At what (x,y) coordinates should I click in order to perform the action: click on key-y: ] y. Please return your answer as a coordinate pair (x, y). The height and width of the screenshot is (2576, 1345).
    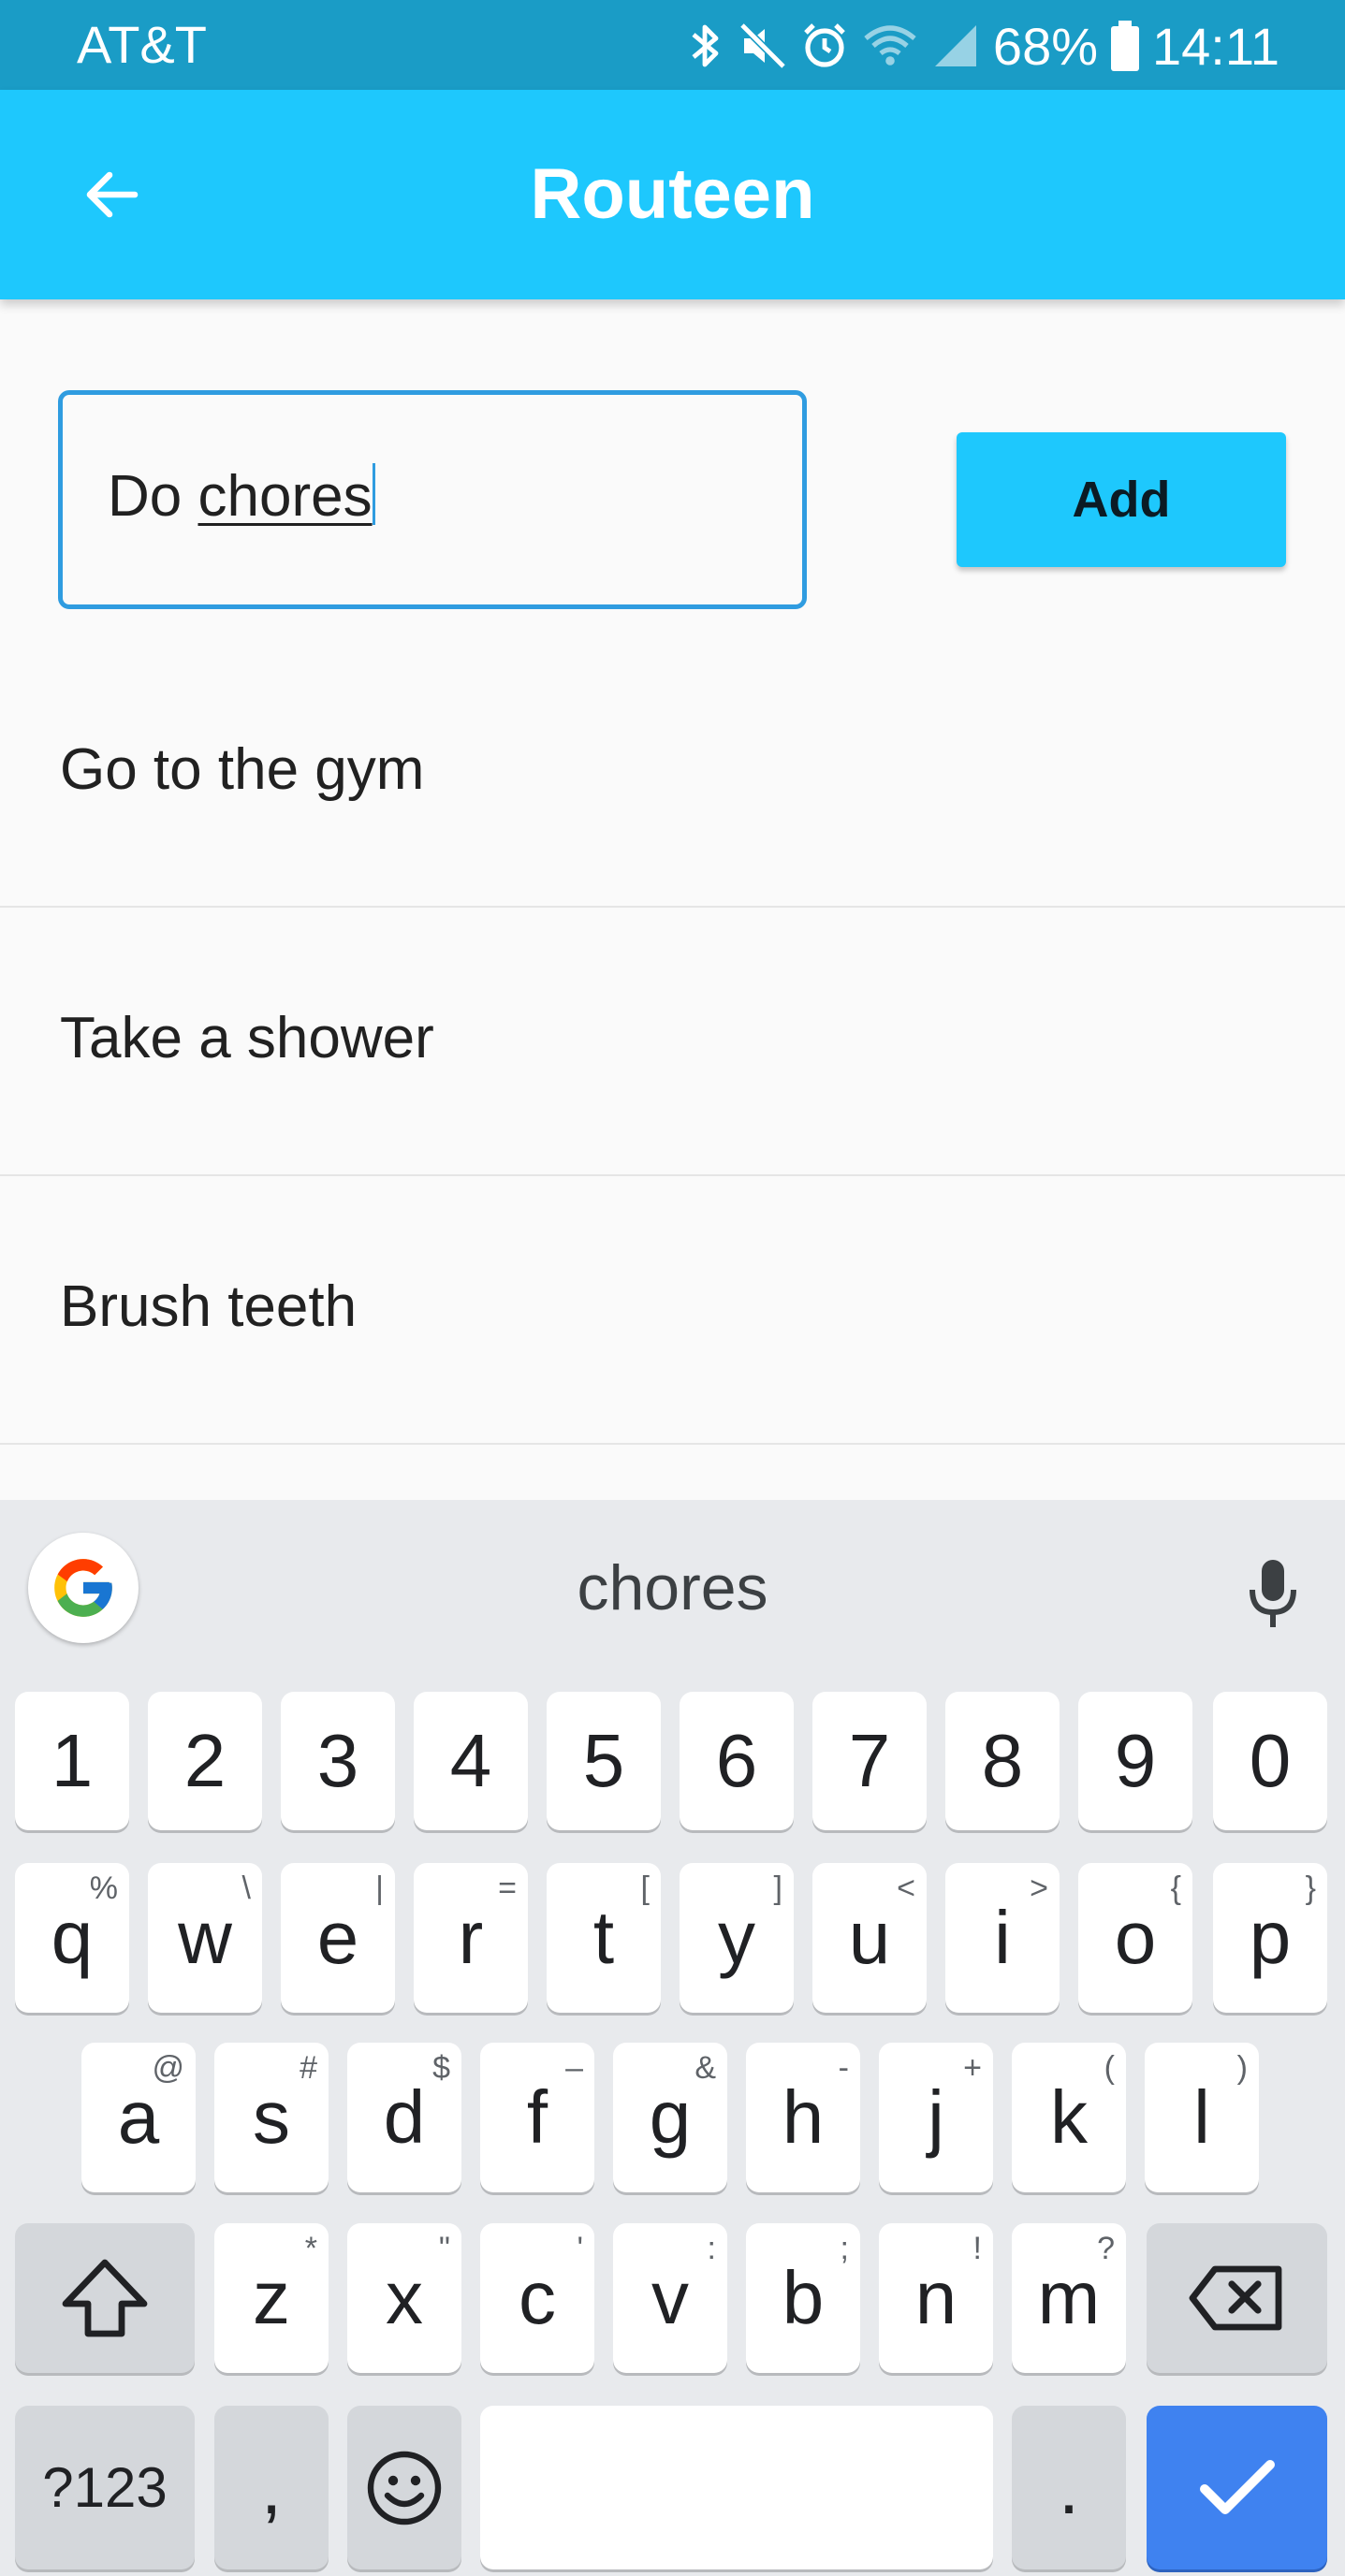
    Looking at the image, I should click on (737, 1938).